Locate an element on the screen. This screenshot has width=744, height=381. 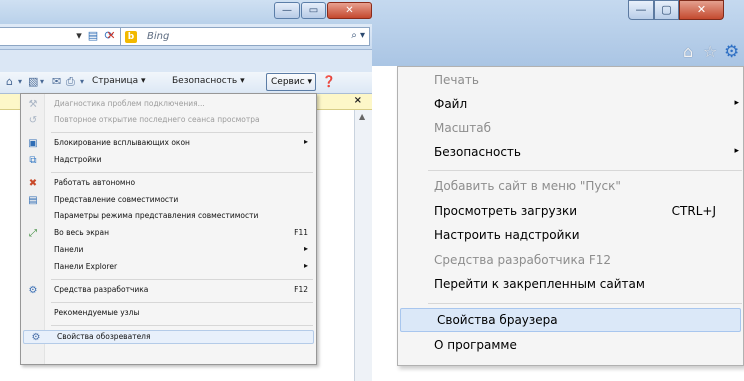
menu-item-label: Масштаб is located at coordinates (463, 128).